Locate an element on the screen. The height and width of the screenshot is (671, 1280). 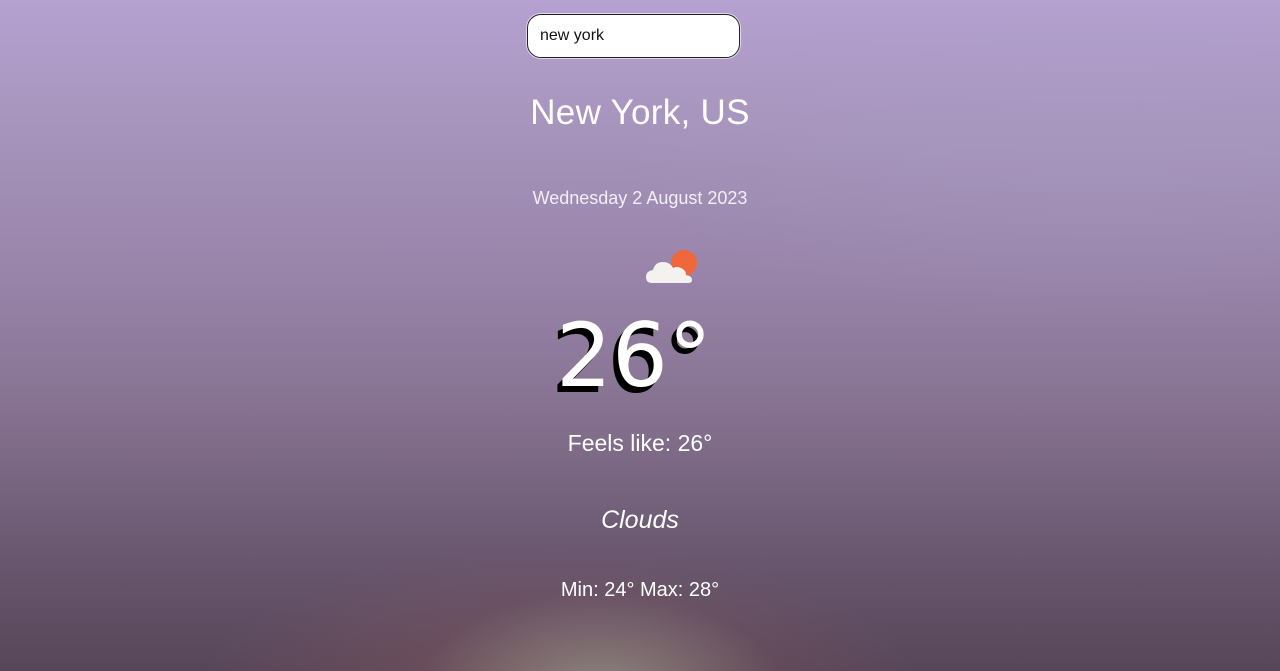
feels-like: Feels like: 26° is located at coordinates (640, 443).